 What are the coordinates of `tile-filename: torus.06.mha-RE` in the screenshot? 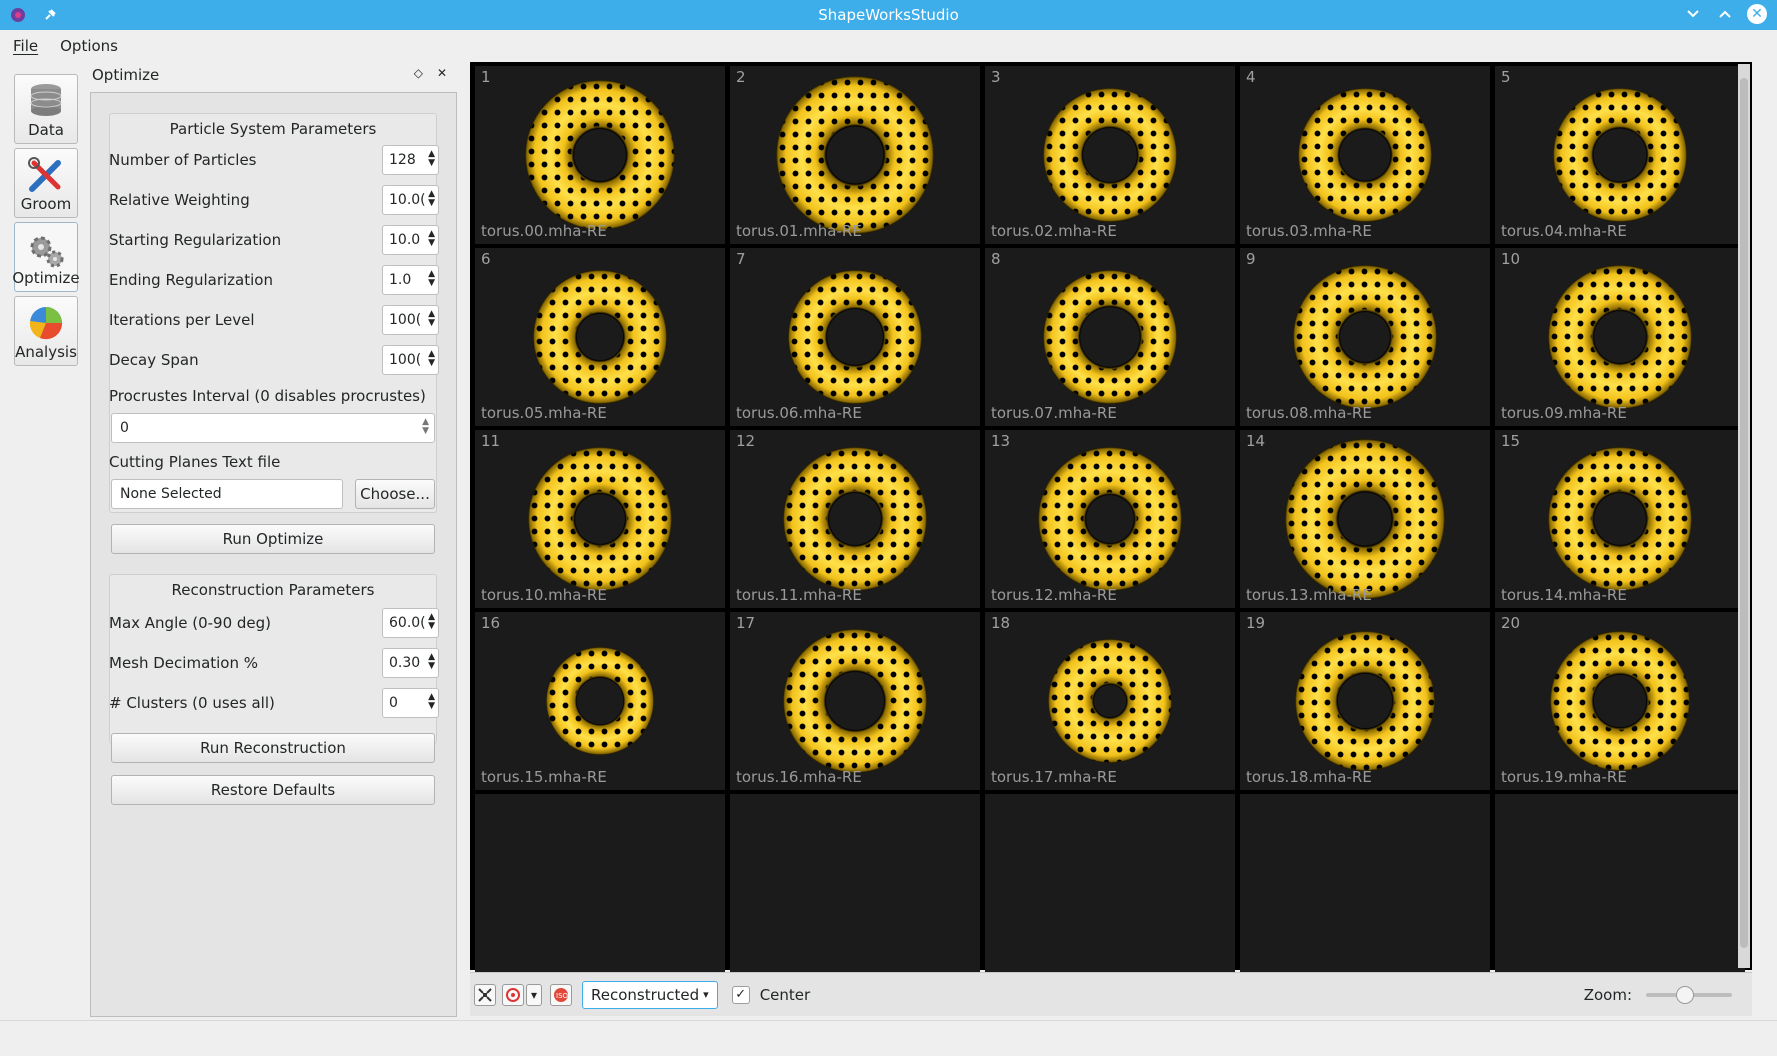 It's located at (799, 413).